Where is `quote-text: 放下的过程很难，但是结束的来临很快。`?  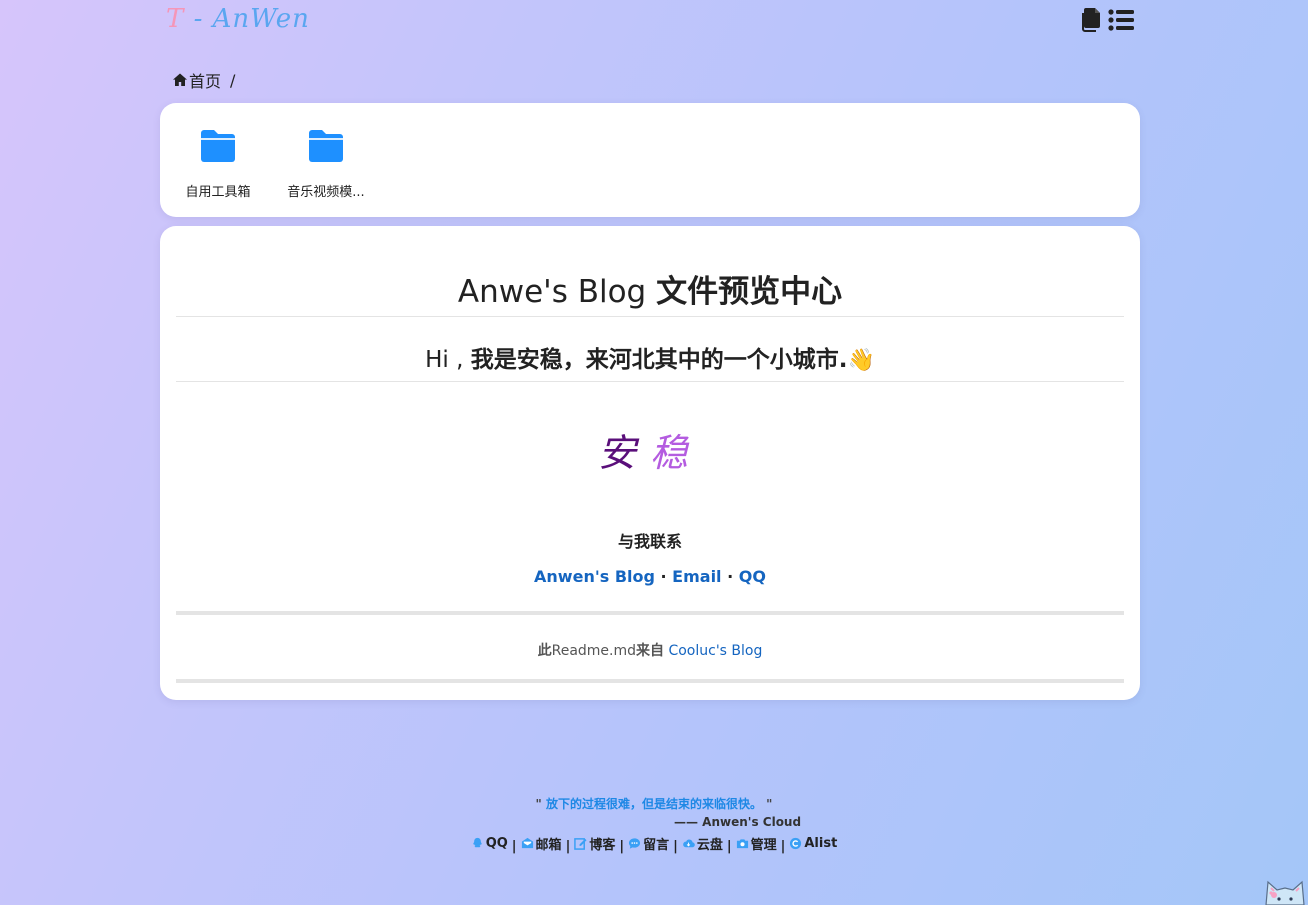 quote-text: 放下的过程很难，但是结束的来临很快。 is located at coordinates (653, 804).